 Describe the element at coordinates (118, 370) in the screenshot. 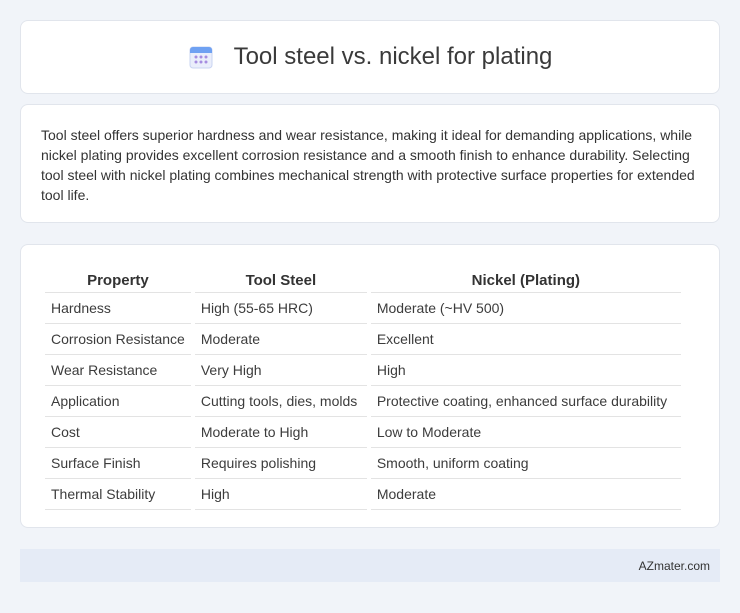

I see `table-cell: Wear Resistance` at that location.